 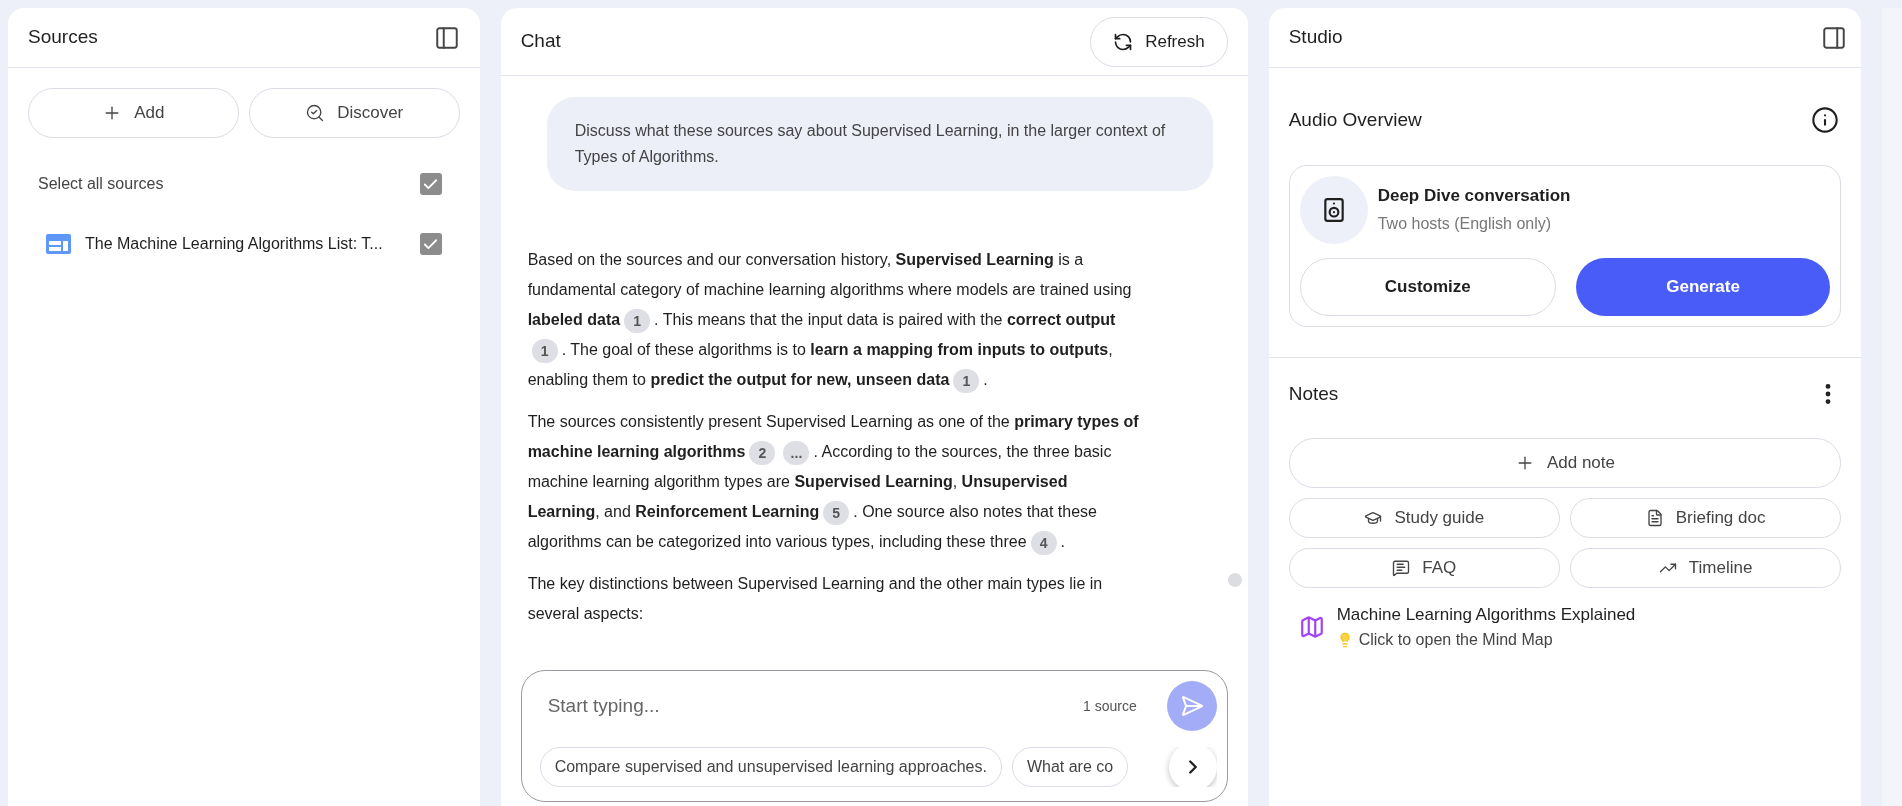 What do you see at coordinates (762, 452) in the screenshot?
I see `citation-chip: 2` at bounding box center [762, 452].